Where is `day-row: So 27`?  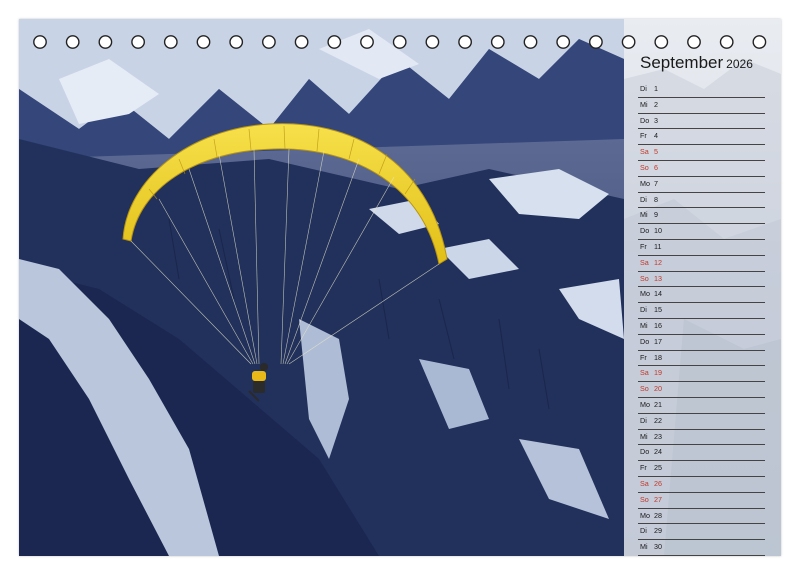
day-row: So 27 is located at coordinates (701, 501).